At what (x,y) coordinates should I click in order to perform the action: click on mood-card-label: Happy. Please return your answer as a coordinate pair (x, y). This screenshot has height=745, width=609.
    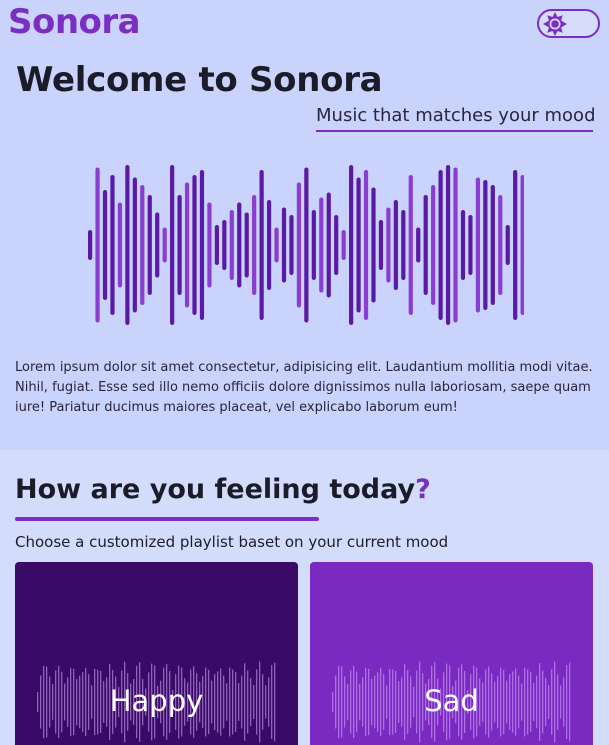
    Looking at the image, I should click on (156, 701).